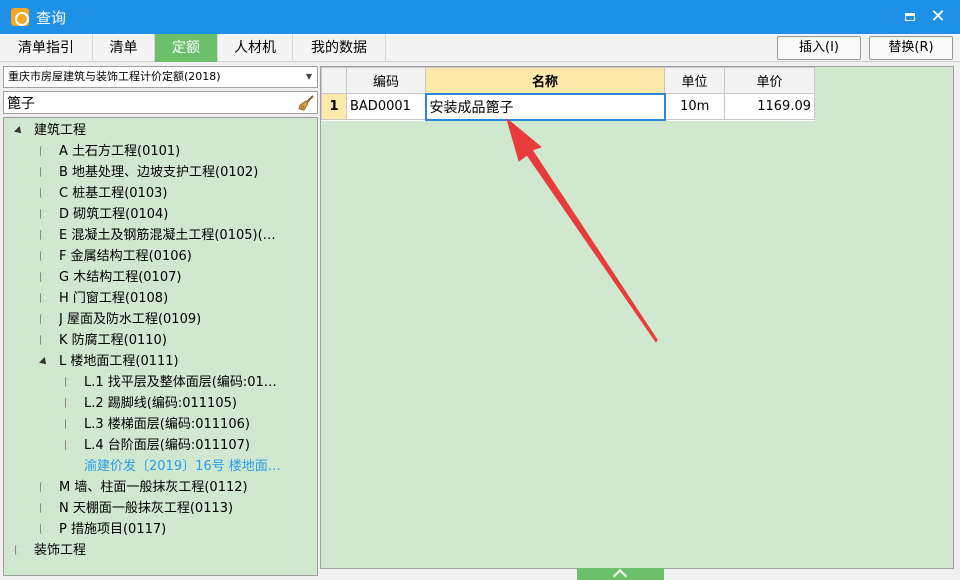 This screenshot has width=960, height=580. Describe the element at coordinates (187, 529) in the screenshot. I see `tree-item: P 措施项目(0117)` at that location.